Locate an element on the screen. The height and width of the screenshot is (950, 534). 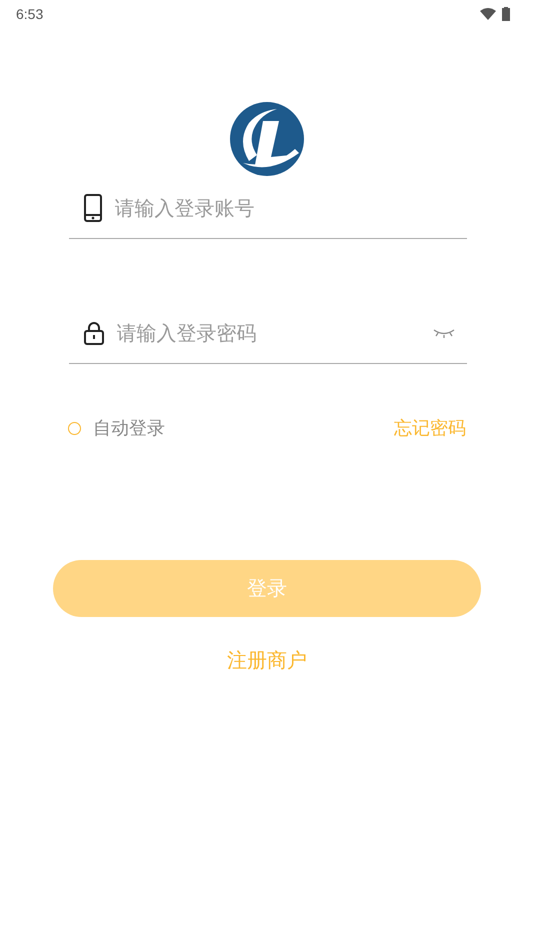
account-field: 请输入登录账号 is located at coordinates (284, 208).